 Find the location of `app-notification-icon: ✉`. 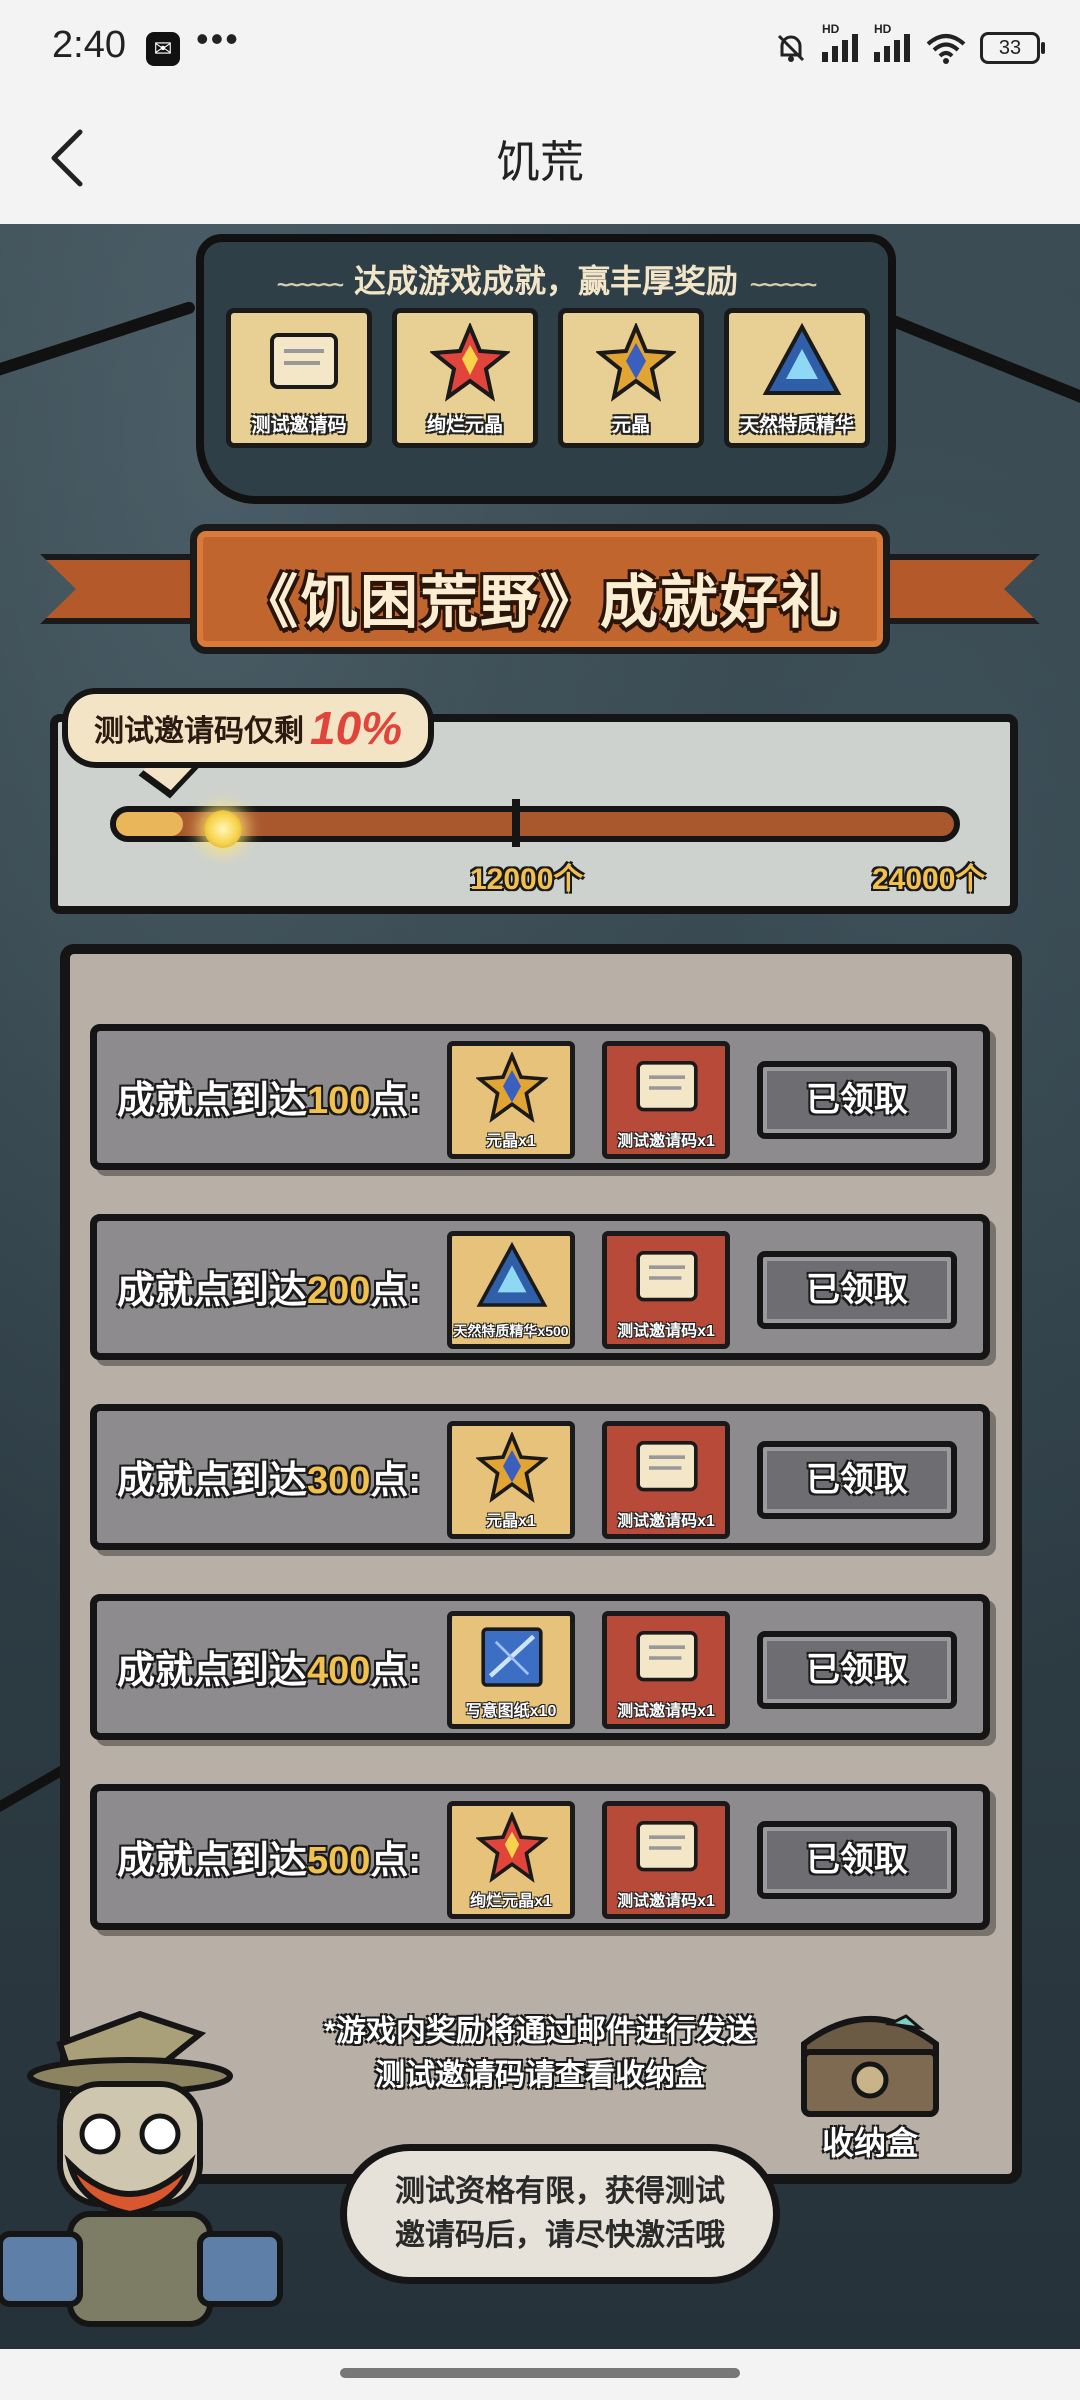

app-notification-icon: ✉ is located at coordinates (163, 49).